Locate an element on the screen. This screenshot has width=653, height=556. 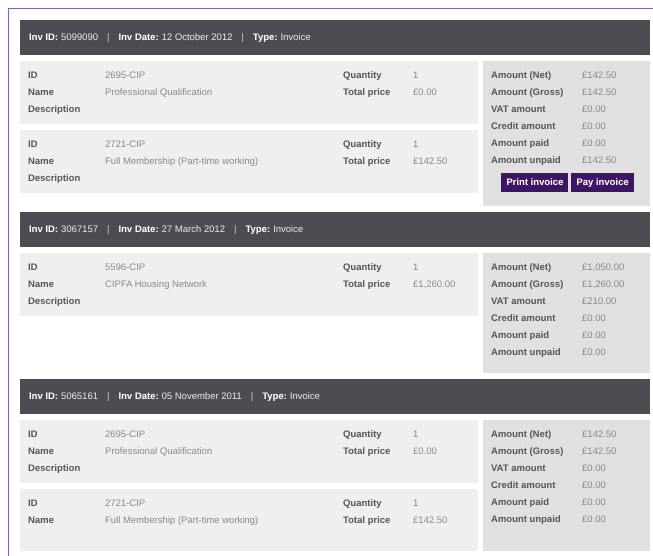
amount-value: £1,260.00 is located at coordinates (604, 284).